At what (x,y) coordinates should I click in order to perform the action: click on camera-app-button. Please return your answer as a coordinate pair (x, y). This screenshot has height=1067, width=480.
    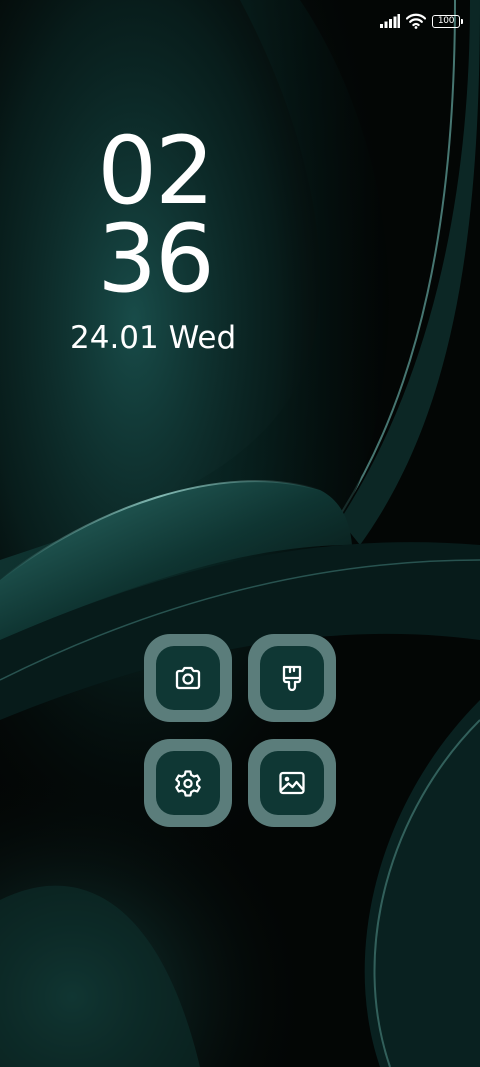
    Looking at the image, I should click on (188, 678).